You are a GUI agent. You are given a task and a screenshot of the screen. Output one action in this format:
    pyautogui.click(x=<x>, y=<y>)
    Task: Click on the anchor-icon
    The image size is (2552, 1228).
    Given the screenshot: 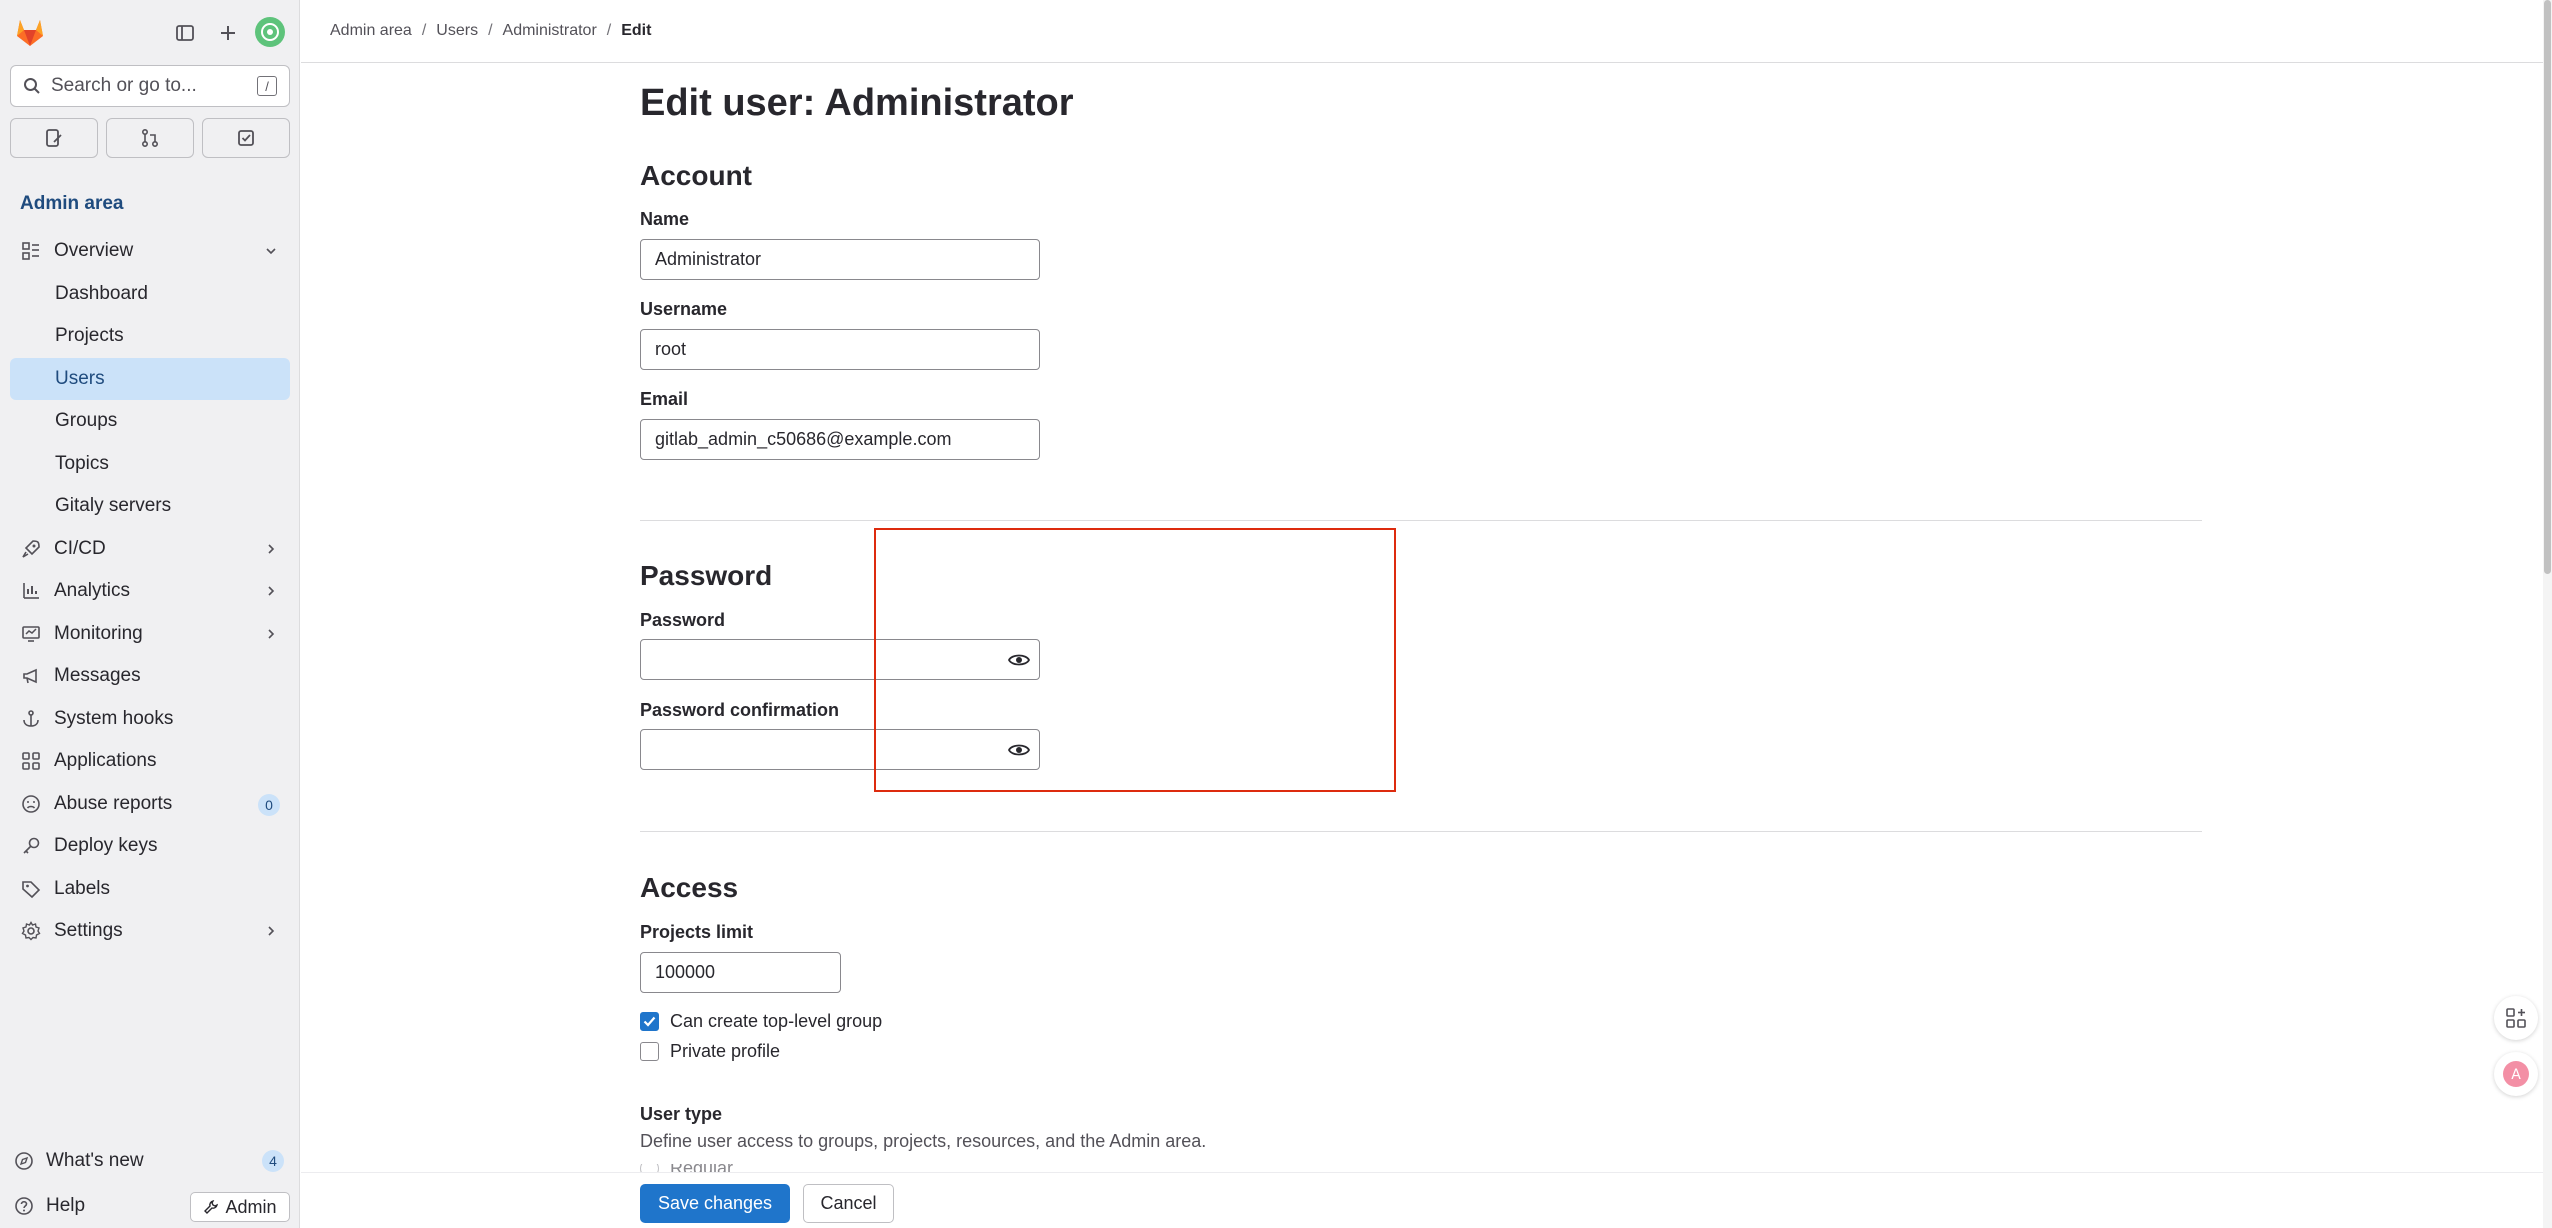 What is the action you would take?
    pyautogui.click(x=31, y=719)
    